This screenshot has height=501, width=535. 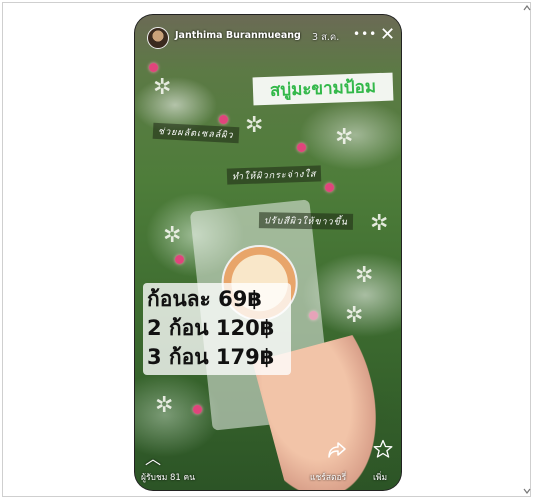 I want to click on share-arrow-icon, so click(x=337, y=452).